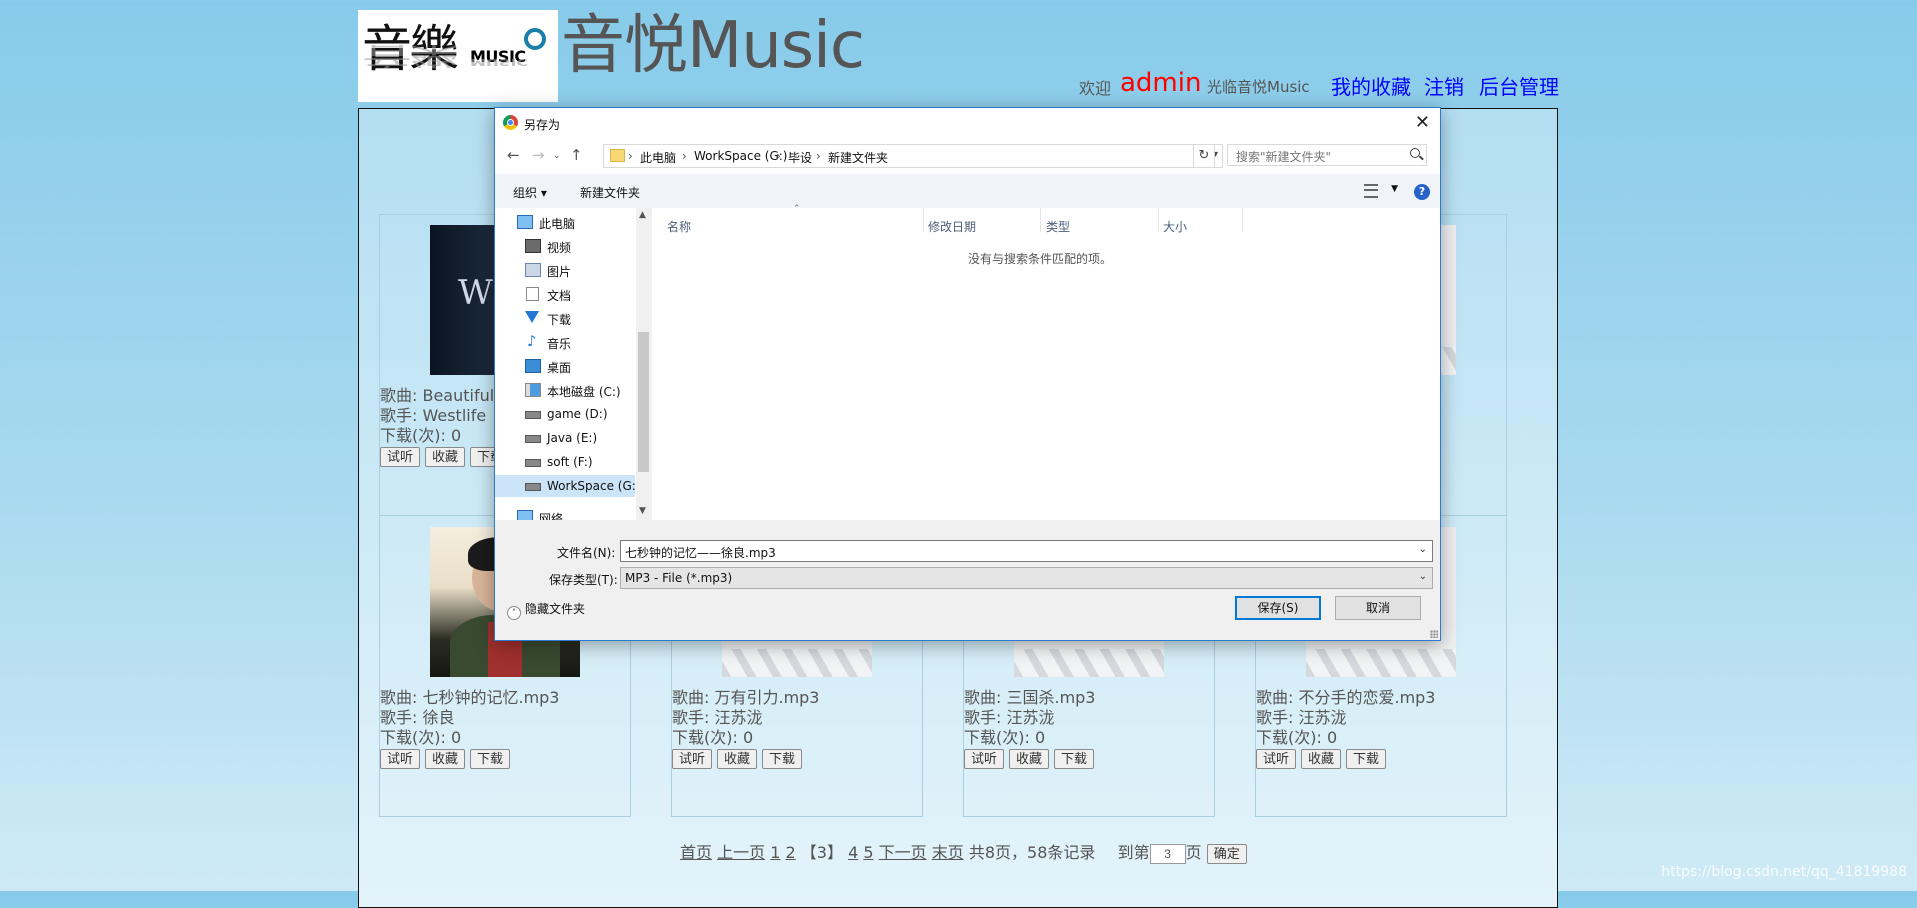 The width and height of the screenshot is (1917, 908). What do you see at coordinates (1161, 83) in the screenshot?
I see `nav-username: admin` at bounding box center [1161, 83].